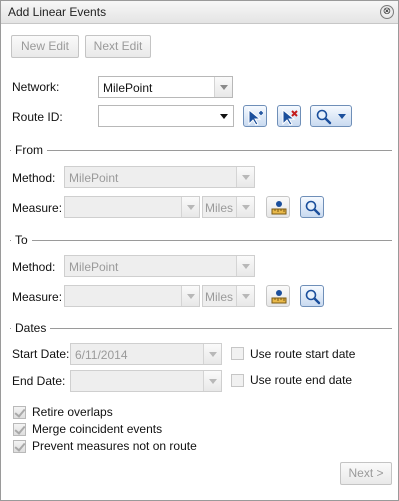 Image resolution: width=399 pixels, height=501 pixels. What do you see at coordinates (41, 354) in the screenshot?
I see `start-date-label: Start Date:` at bounding box center [41, 354].